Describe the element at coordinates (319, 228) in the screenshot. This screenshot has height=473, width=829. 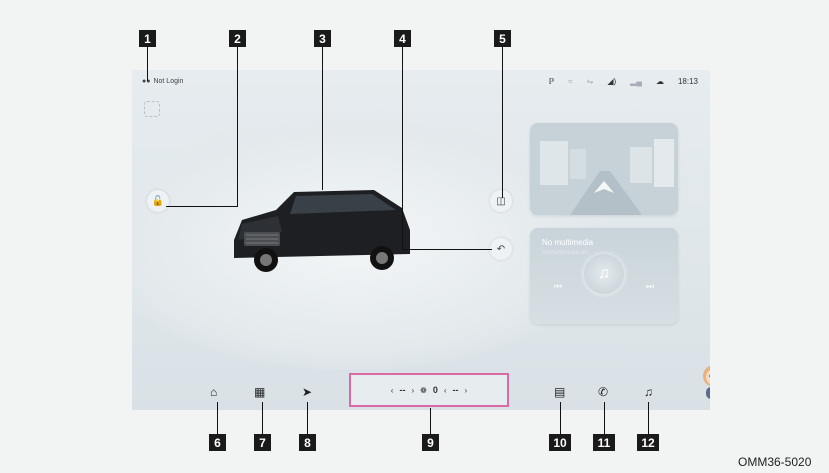
I see `vehicle-image` at that location.